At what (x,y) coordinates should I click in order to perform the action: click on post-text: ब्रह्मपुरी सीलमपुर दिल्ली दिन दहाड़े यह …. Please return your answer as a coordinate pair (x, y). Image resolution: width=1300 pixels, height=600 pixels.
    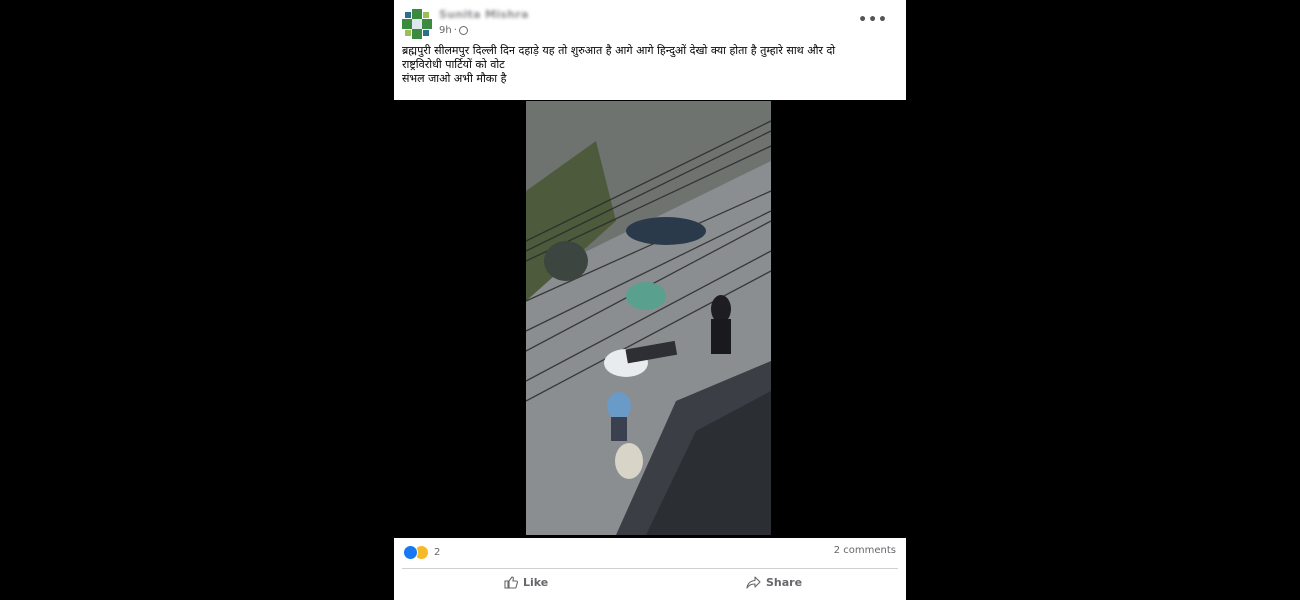
    Looking at the image, I should click on (647, 65).